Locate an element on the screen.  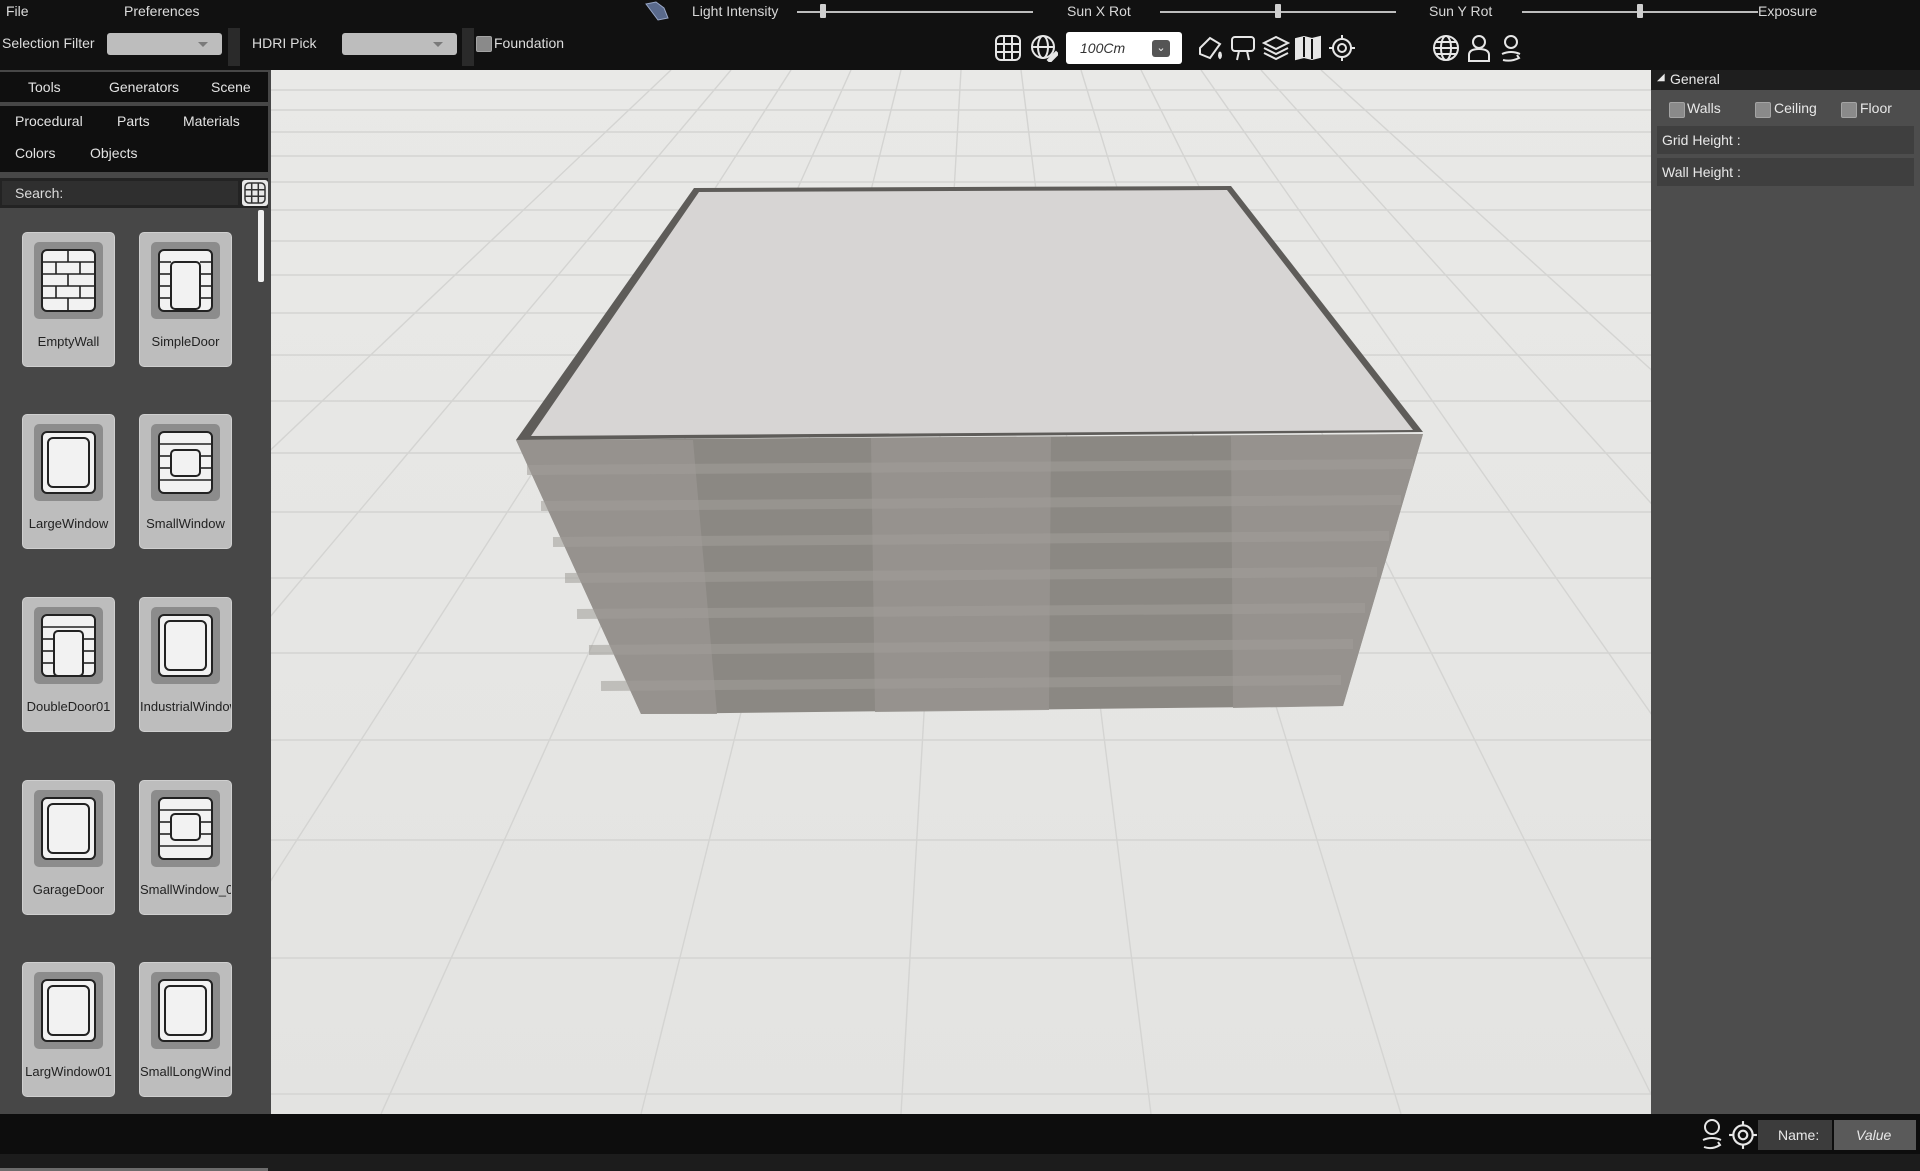
tab-scene: Scene is located at coordinates (231, 87).